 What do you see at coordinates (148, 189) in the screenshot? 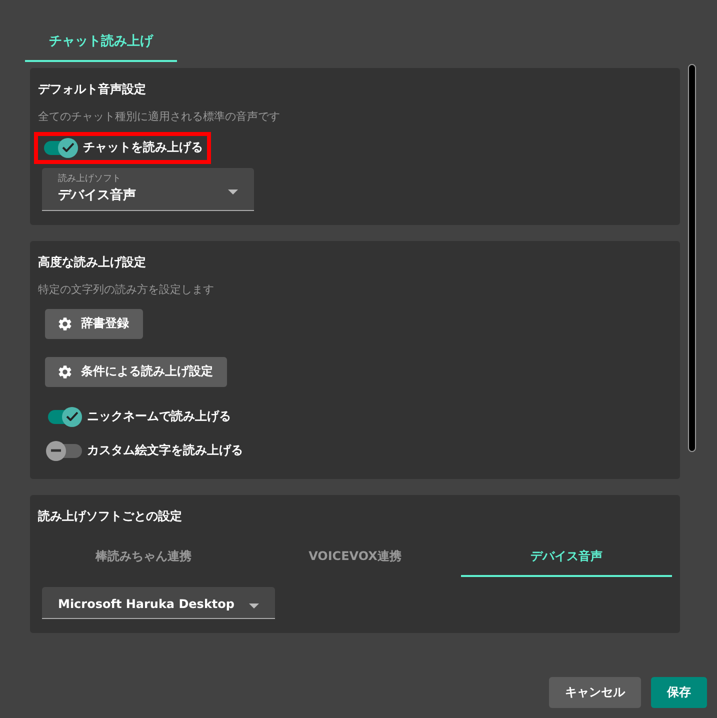
I see `dropdown: 読み上げソフト デバイス音声` at bounding box center [148, 189].